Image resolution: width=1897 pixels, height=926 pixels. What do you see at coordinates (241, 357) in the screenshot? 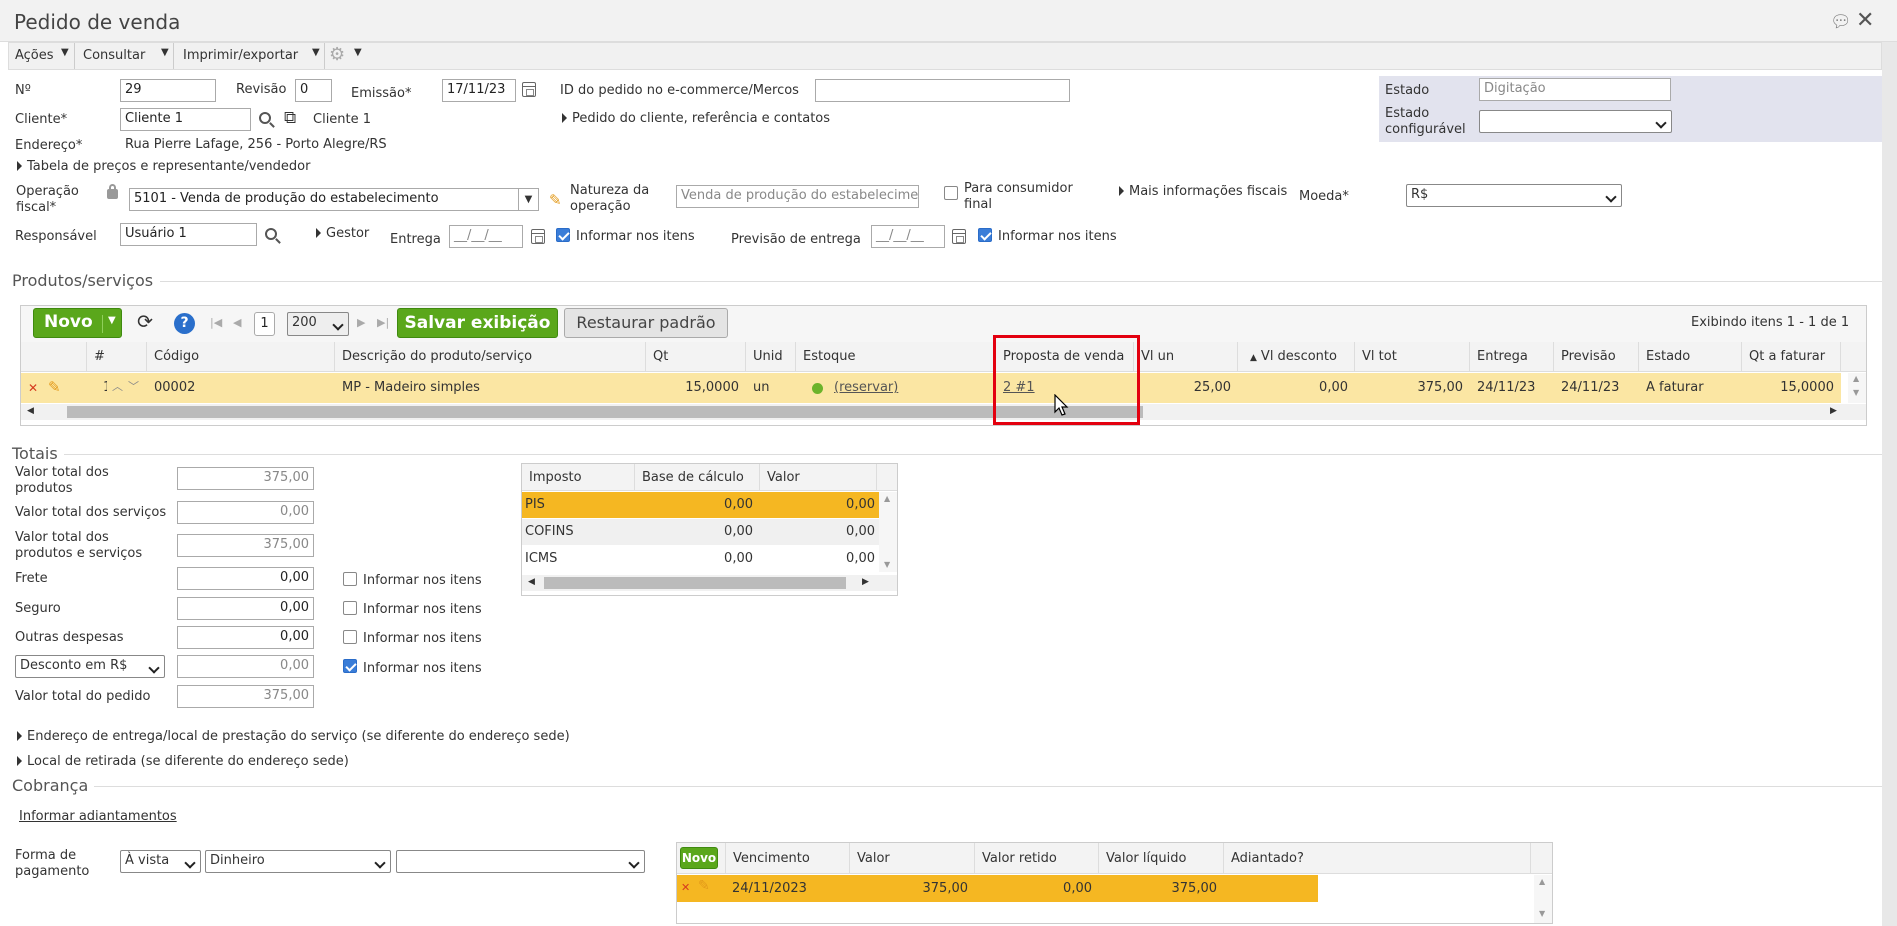
I see `col-codigo: Código` at bounding box center [241, 357].